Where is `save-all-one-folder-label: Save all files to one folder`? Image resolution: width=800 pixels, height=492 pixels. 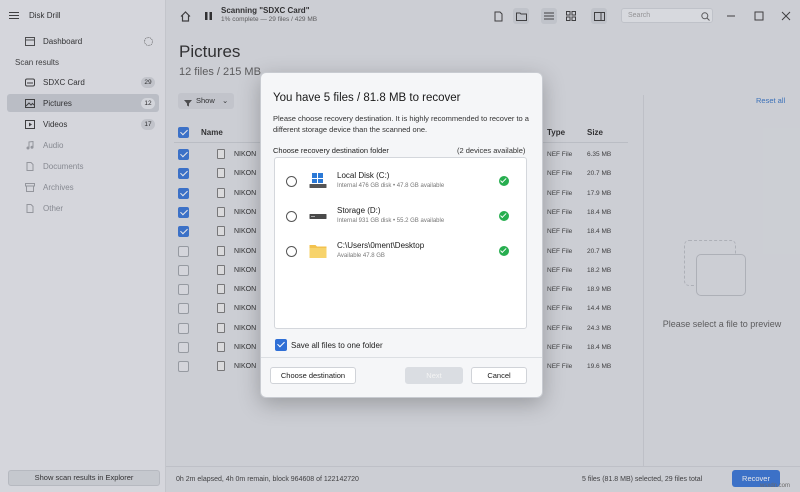 save-all-one-folder-label: Save all files to one folder is located at coordinates (337, 345).